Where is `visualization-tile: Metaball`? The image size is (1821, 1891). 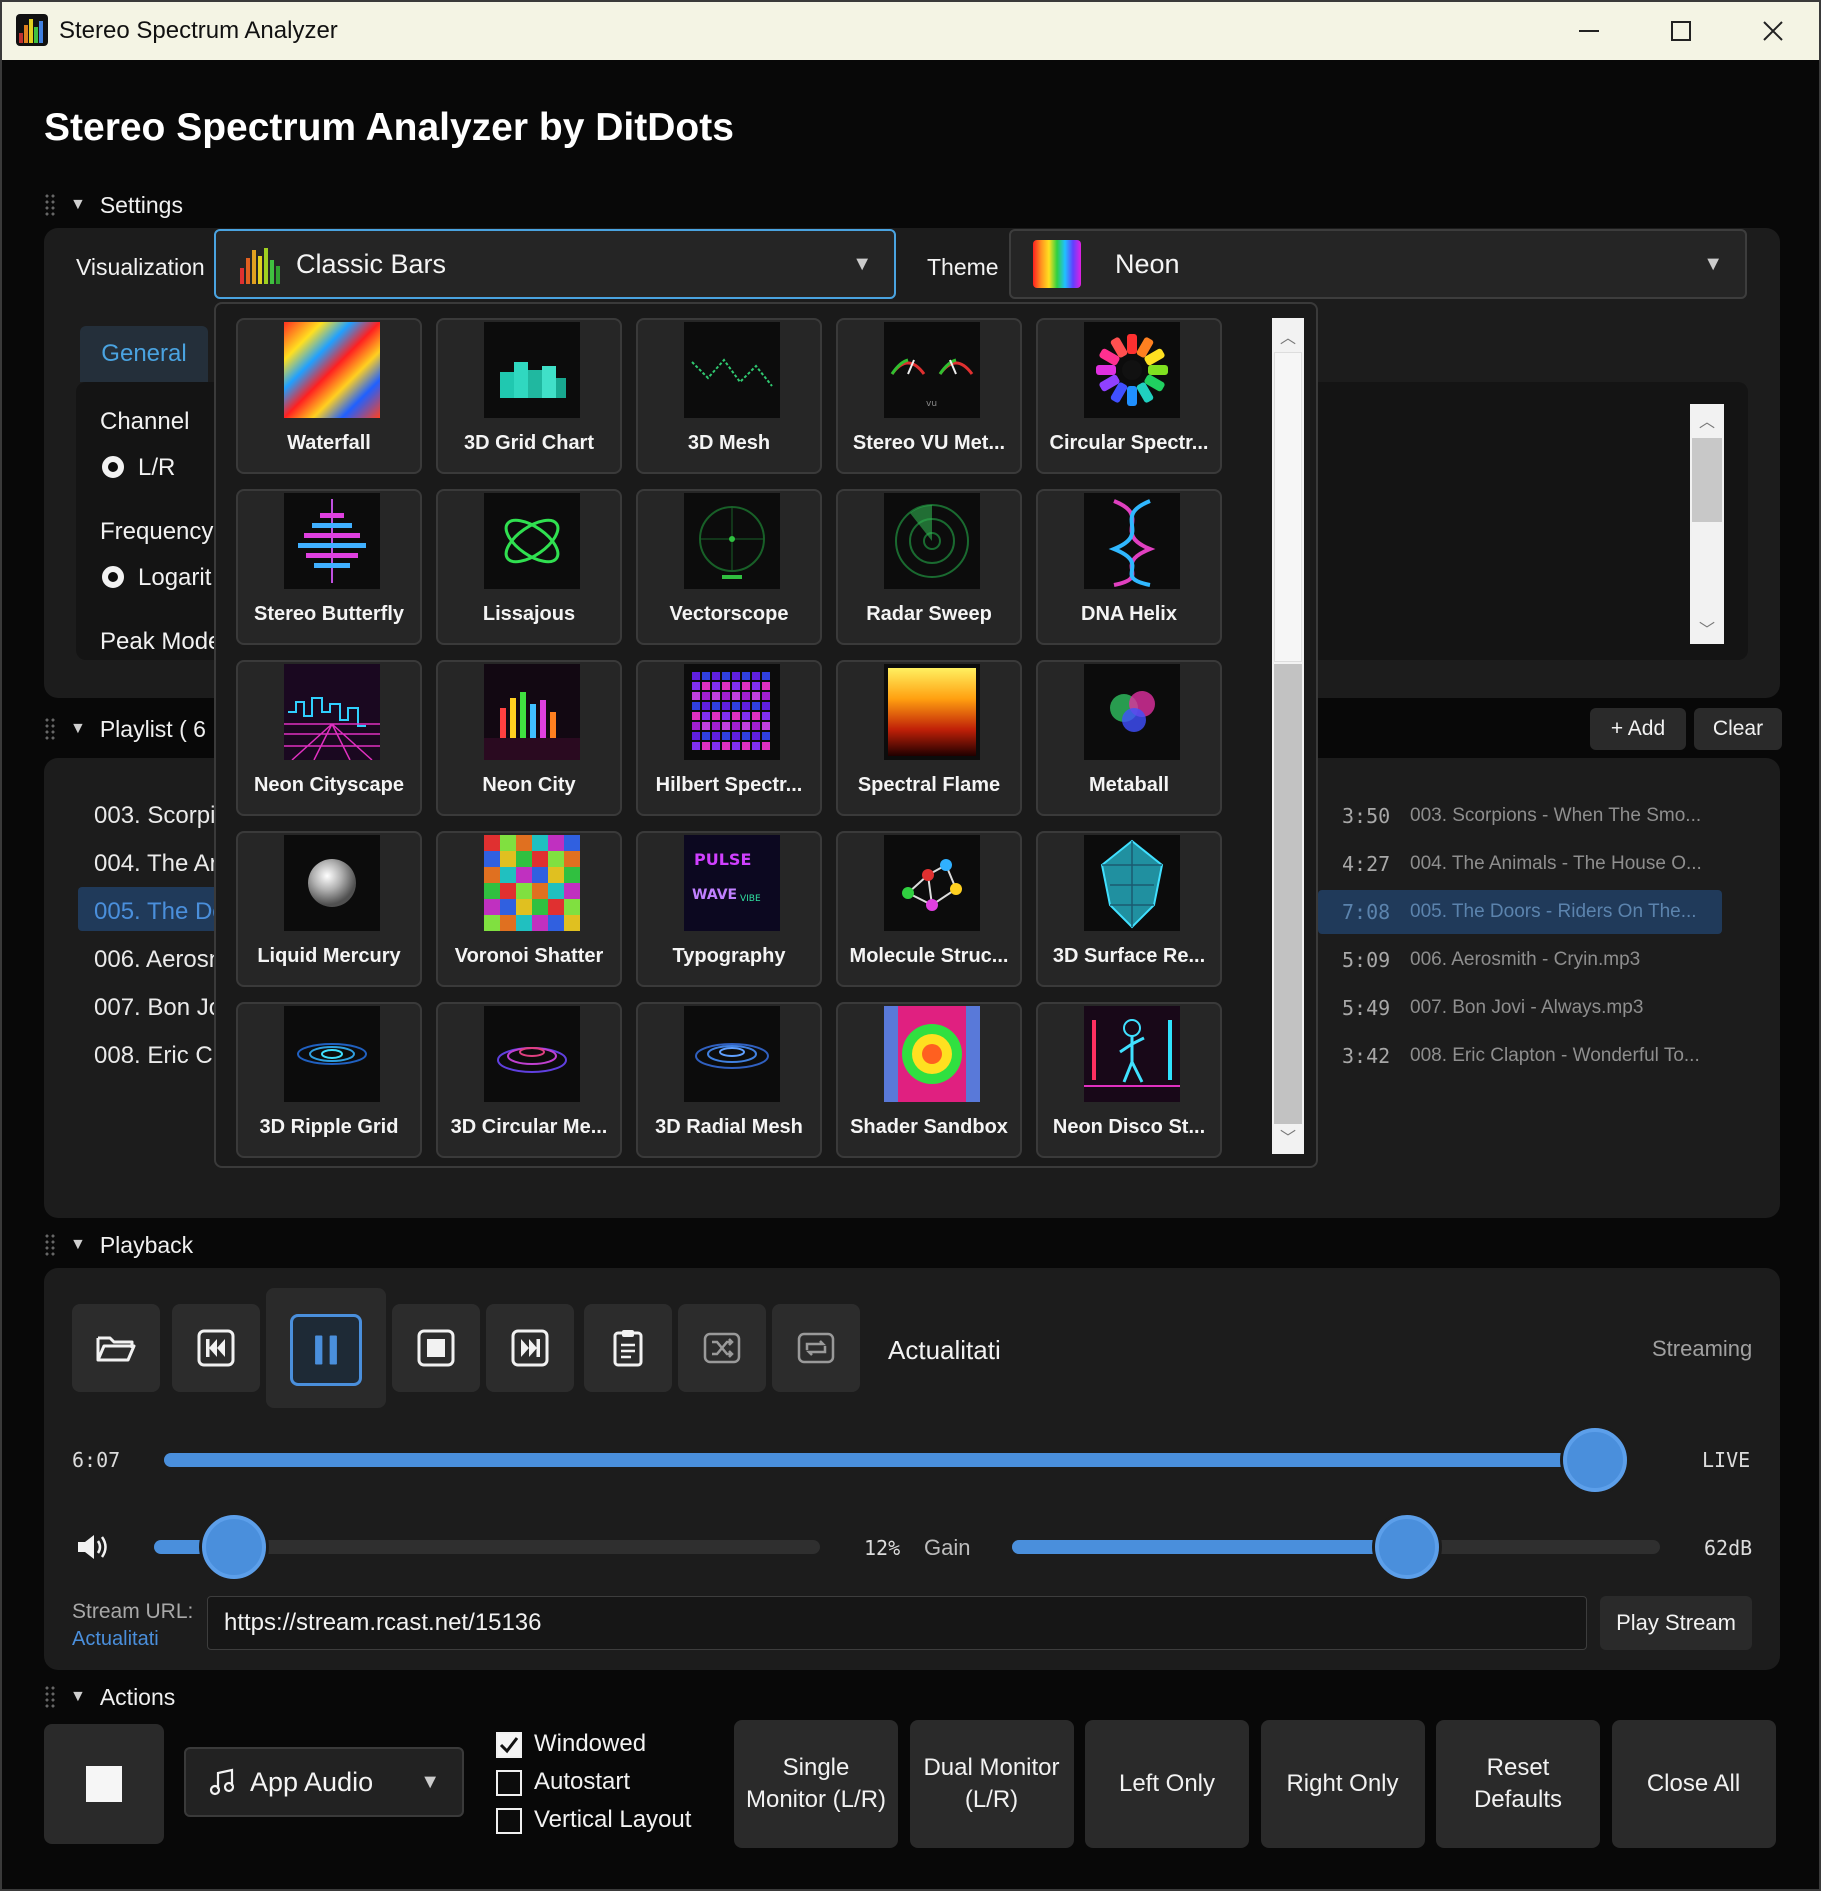 visualization-tile: Metaball is located at coordinates (1129, 738).